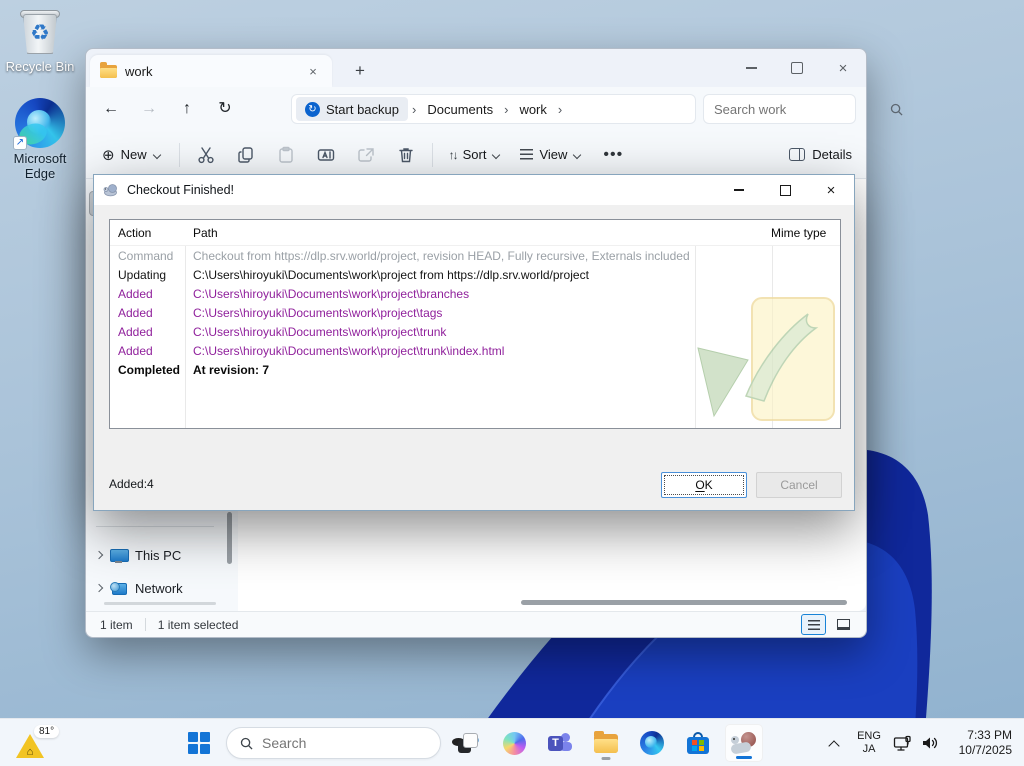 Image resolution: width=1024 pixels, height=766 pixels. Describe the element at coordinates (111, 109) in the screenshot. I see `back-button: ←` at that location.